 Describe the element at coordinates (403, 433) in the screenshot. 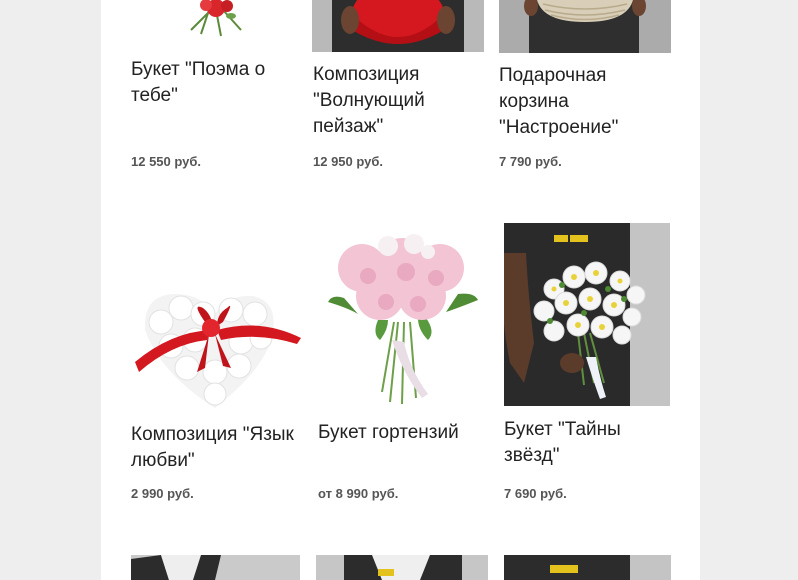

I see `product-title: Букет гортензий` at that location.